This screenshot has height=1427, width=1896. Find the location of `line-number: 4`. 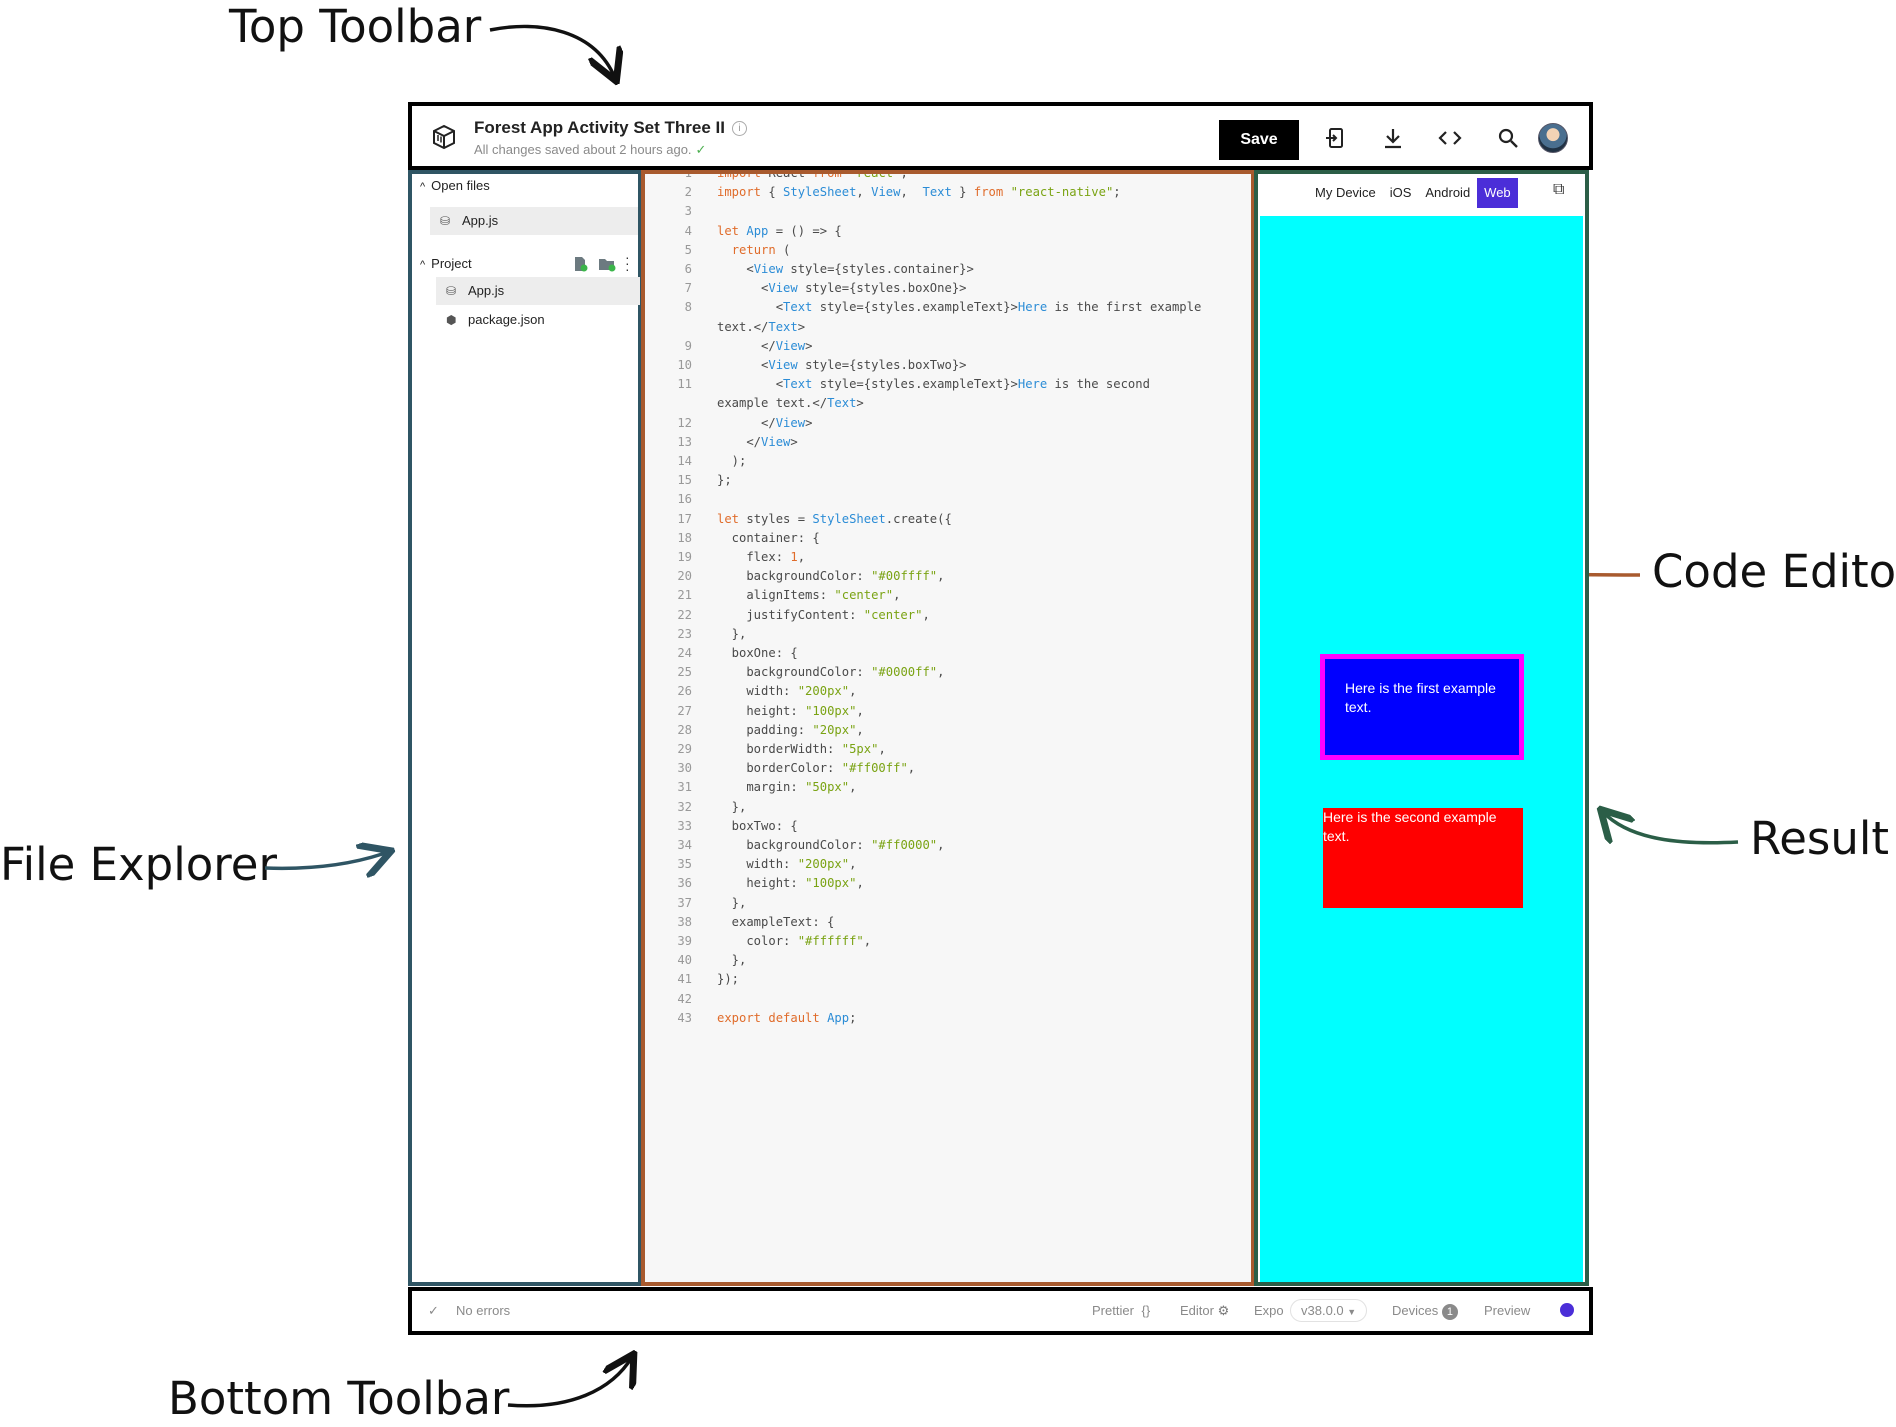

line-number: 4 is located at coordinates (688, 230).